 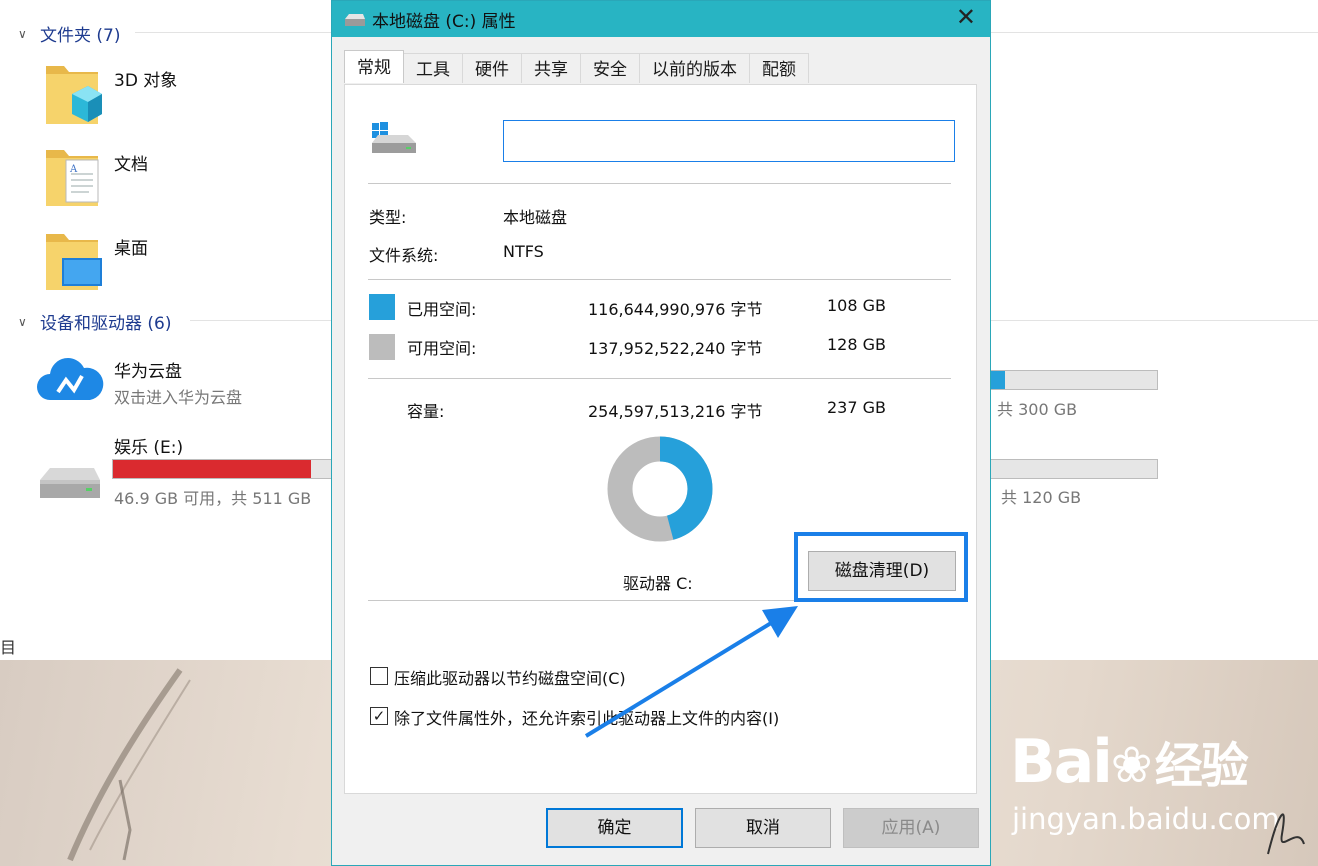 What do you see at coordinates (148, 372) in the screenshot?
I see `cloud-drive-name: 华为云盘` at bounding box center [148, 372].